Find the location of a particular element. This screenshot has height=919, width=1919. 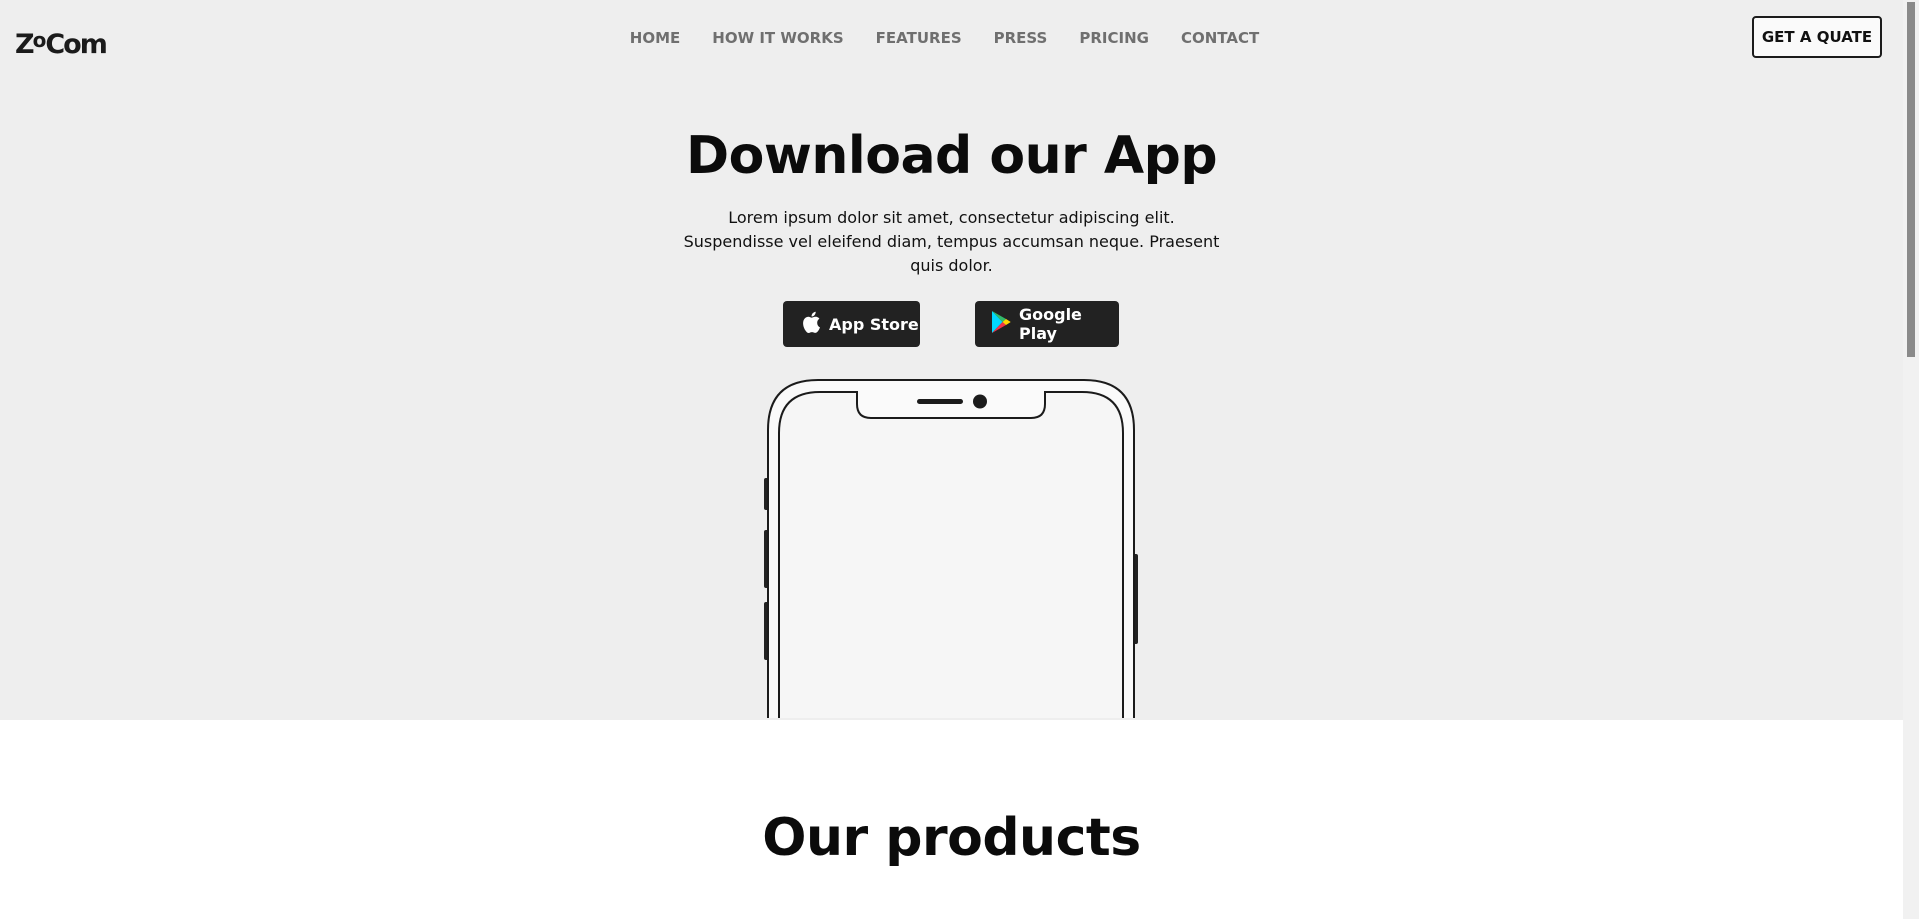

nav-item-how-it-works: HOW IT WORKS is located at coordinates (777, 38).